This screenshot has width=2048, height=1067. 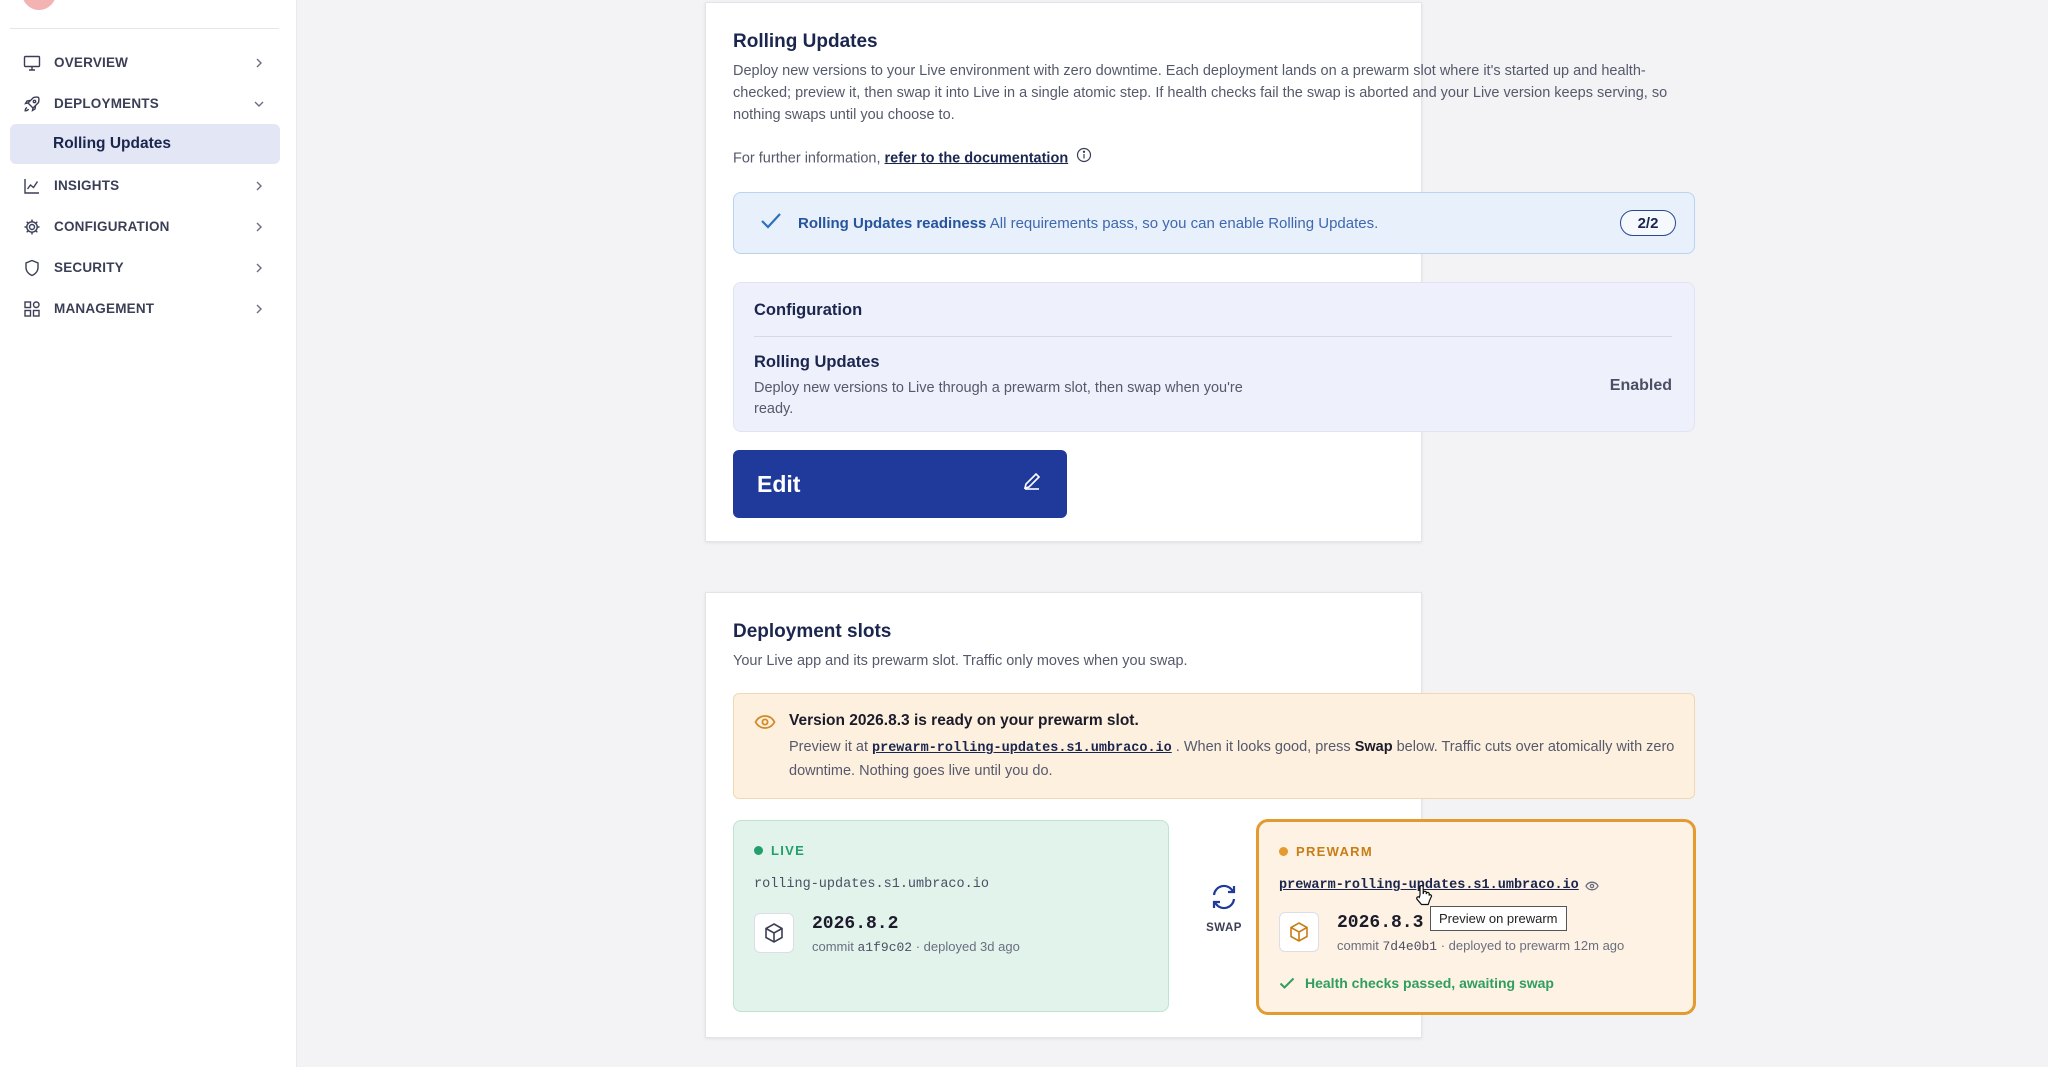 I want to click on prewarm-url-row: prewarm-rolling-updates.s1.umbraco.io, so click(x=1439, y=885).